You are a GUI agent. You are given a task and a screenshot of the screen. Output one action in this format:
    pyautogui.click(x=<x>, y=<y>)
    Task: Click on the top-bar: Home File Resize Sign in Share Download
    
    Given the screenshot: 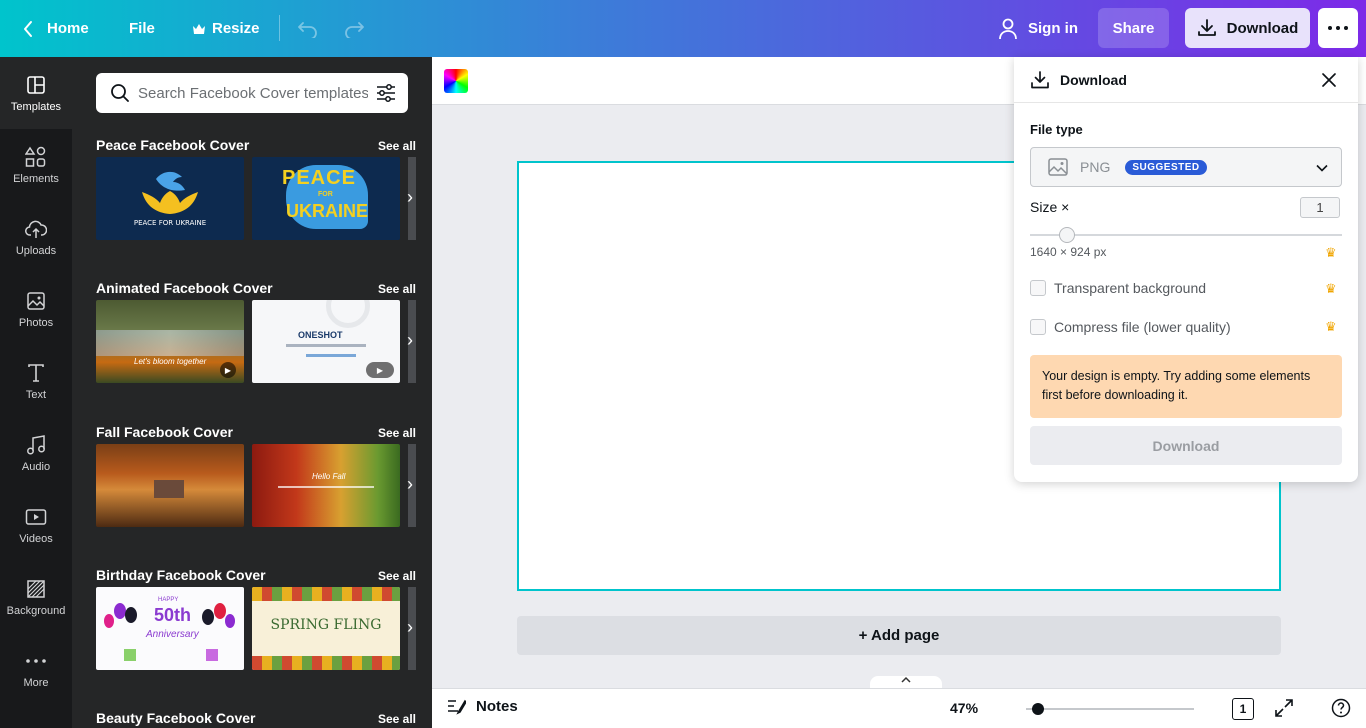 What is the action you would take?
    pyautogui.click(x=683, y=28)
    